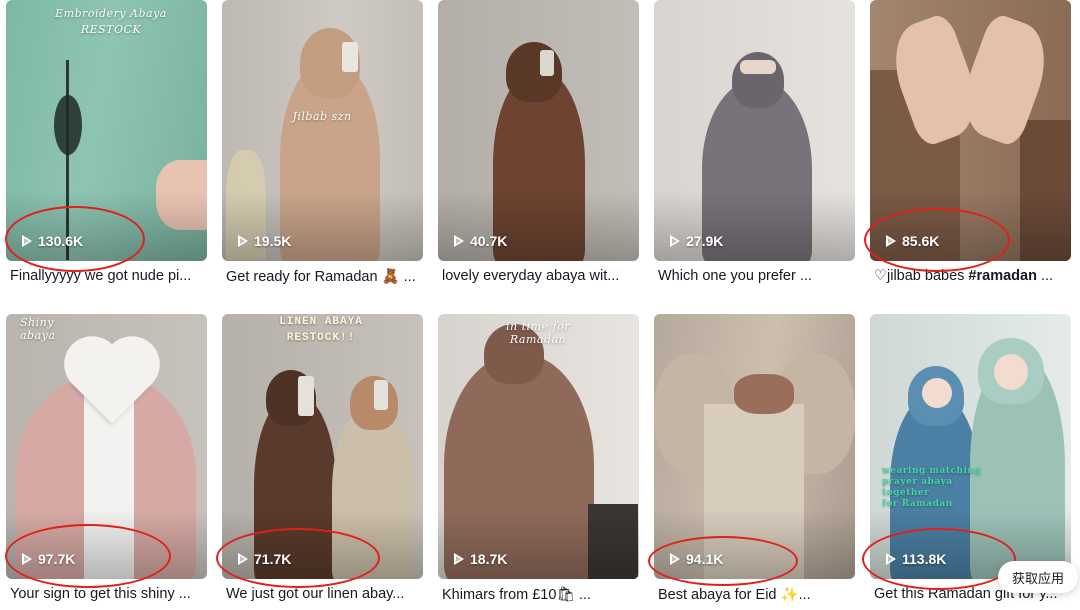 This screenshot has height=610, width=1080. I want to click on hashtag-link: #ramadan, so click(1002, 276).